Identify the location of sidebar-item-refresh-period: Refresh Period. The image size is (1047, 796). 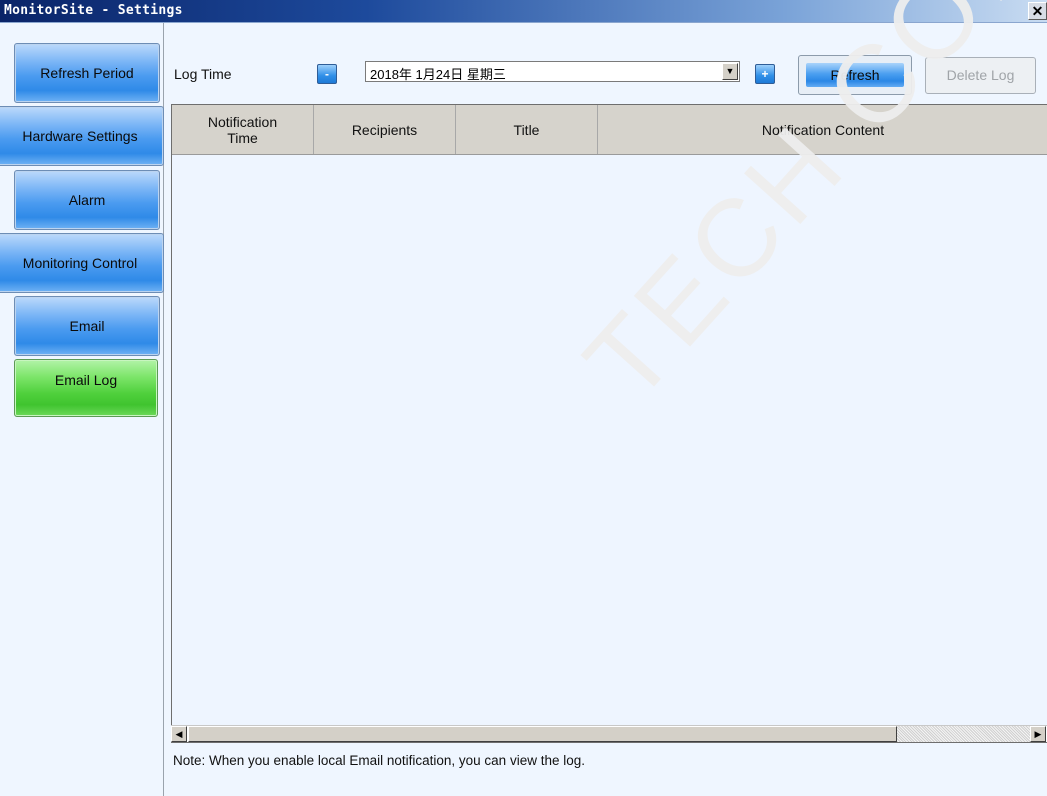
(87, 73).